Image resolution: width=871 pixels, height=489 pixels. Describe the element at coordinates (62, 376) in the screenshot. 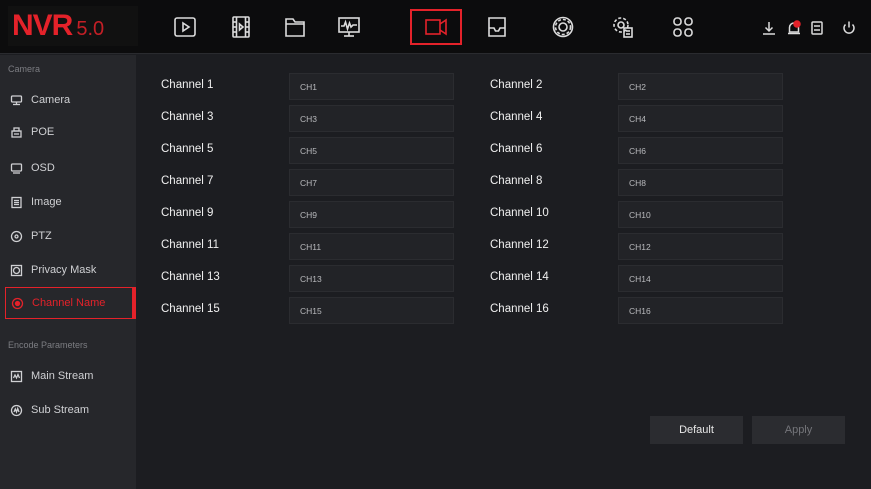

I see `sidebar-item-label: Main Stream` at that location.